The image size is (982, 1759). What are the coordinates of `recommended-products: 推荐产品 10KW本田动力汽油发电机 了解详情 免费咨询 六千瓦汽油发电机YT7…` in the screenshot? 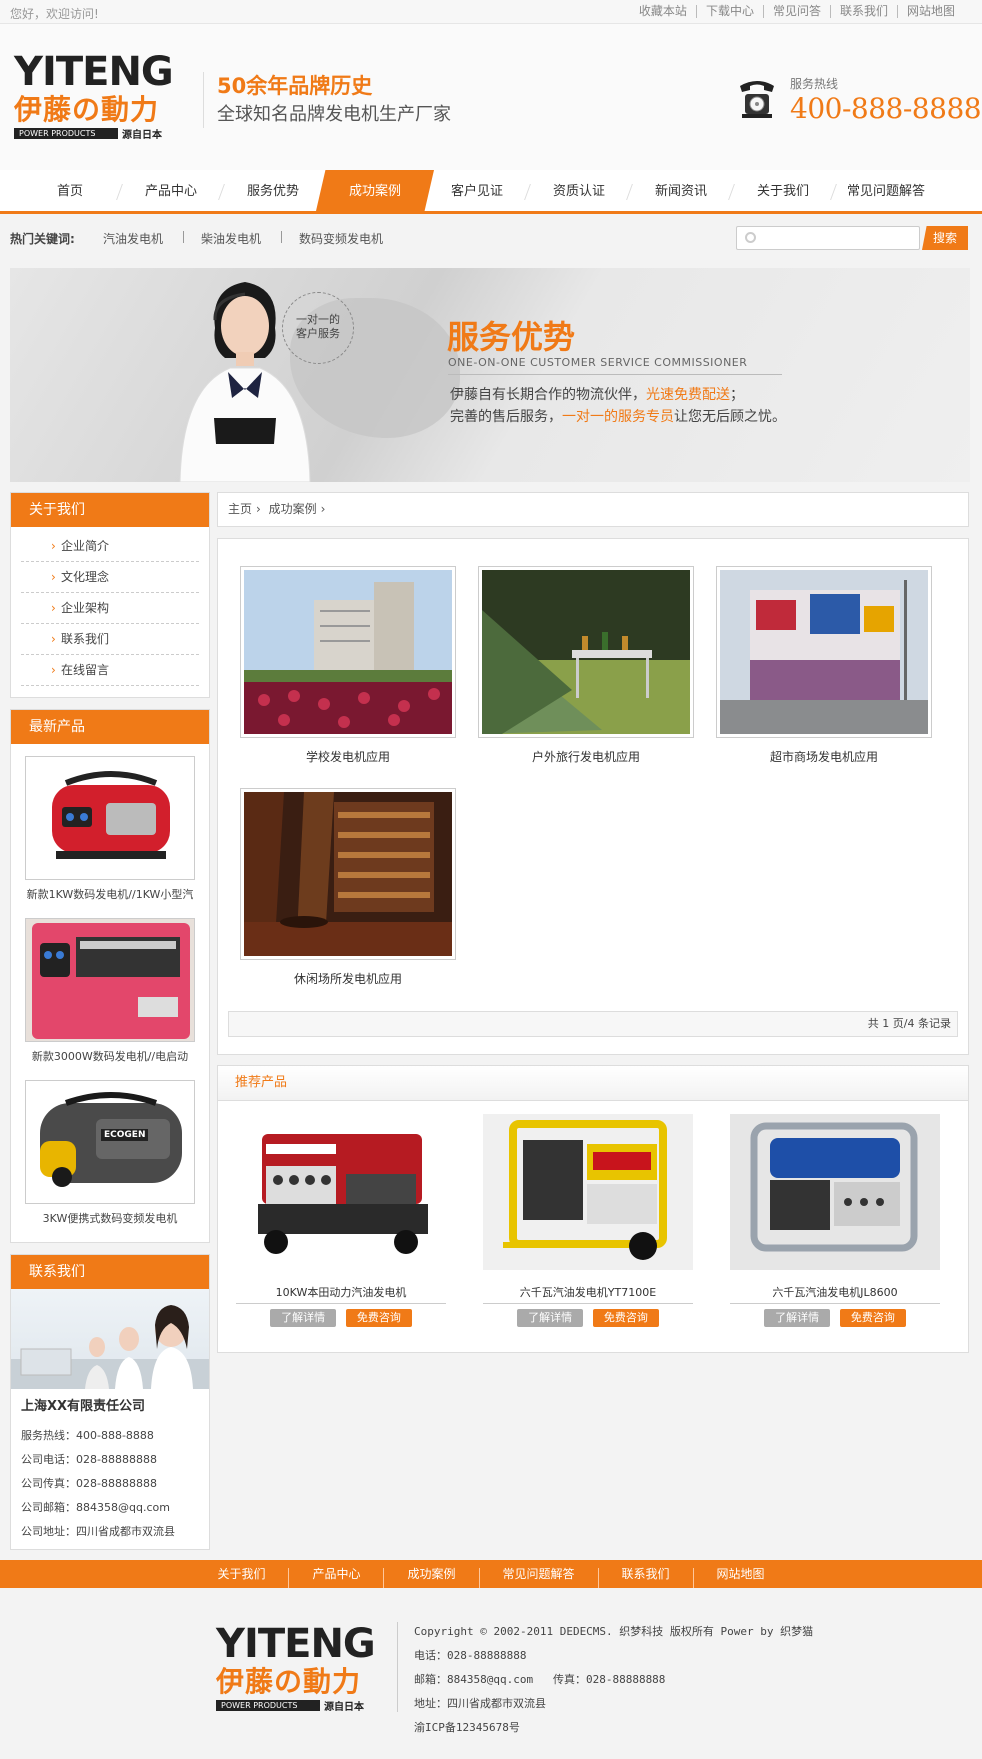 It's located at (593, 1209).